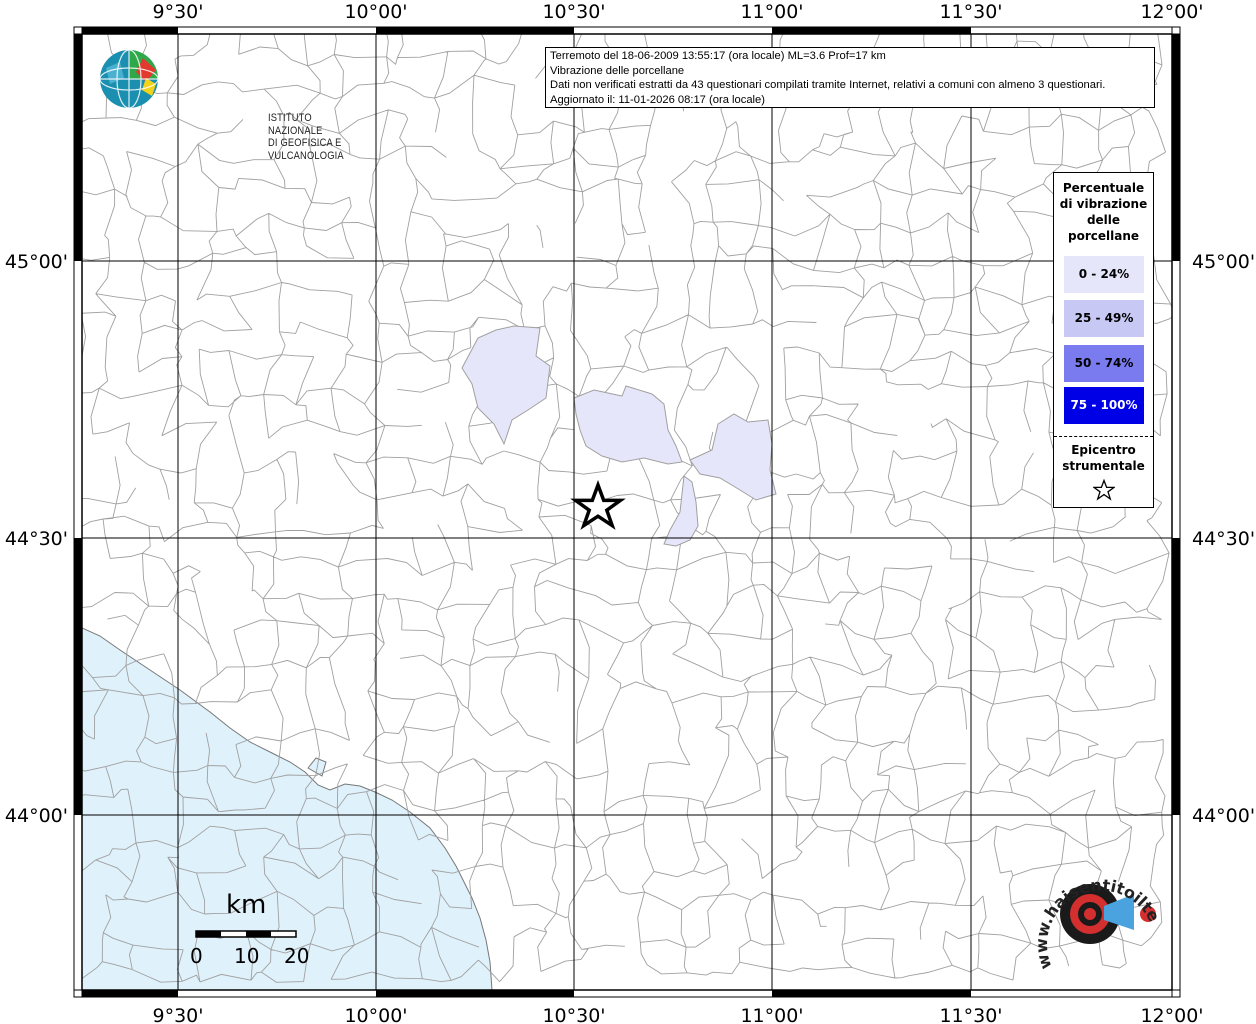  What do you see at coordinates (178, 1014) in the screenshot?
I see `lon-tick-label-bottom: 9°30'` at bounding box center [178, 1014].